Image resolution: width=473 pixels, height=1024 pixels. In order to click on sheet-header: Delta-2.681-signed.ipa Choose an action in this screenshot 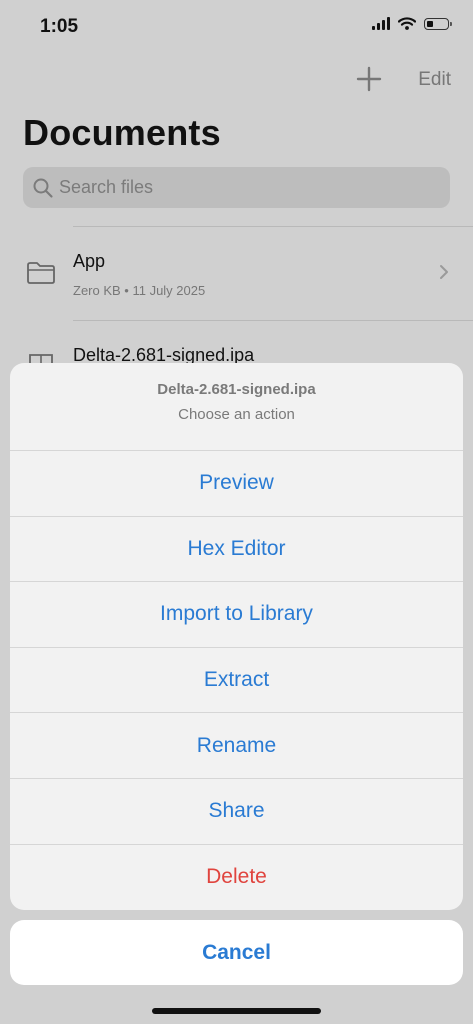, I will do `click(236, 407)`.